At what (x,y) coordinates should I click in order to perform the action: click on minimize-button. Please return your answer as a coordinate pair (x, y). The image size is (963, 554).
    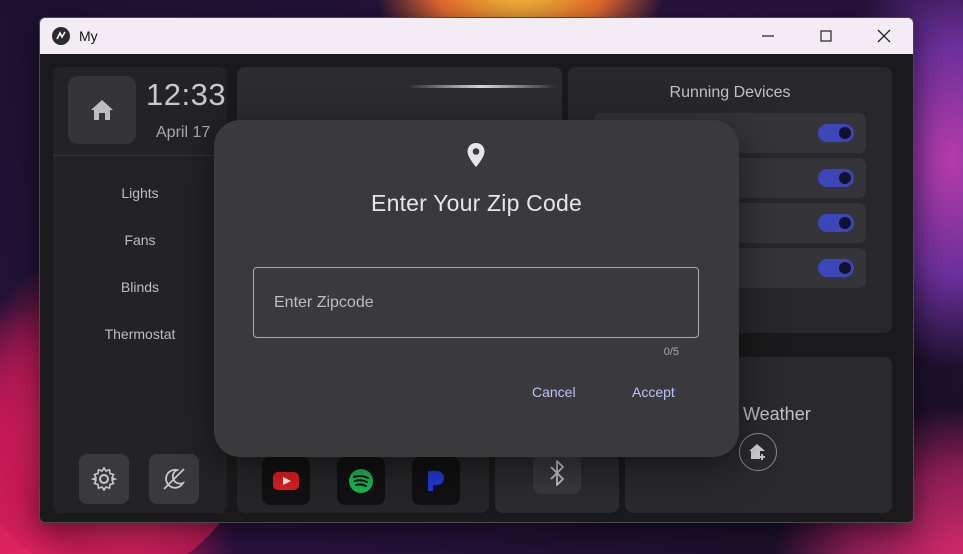
    Looking at the image, I should click on (768, 36).